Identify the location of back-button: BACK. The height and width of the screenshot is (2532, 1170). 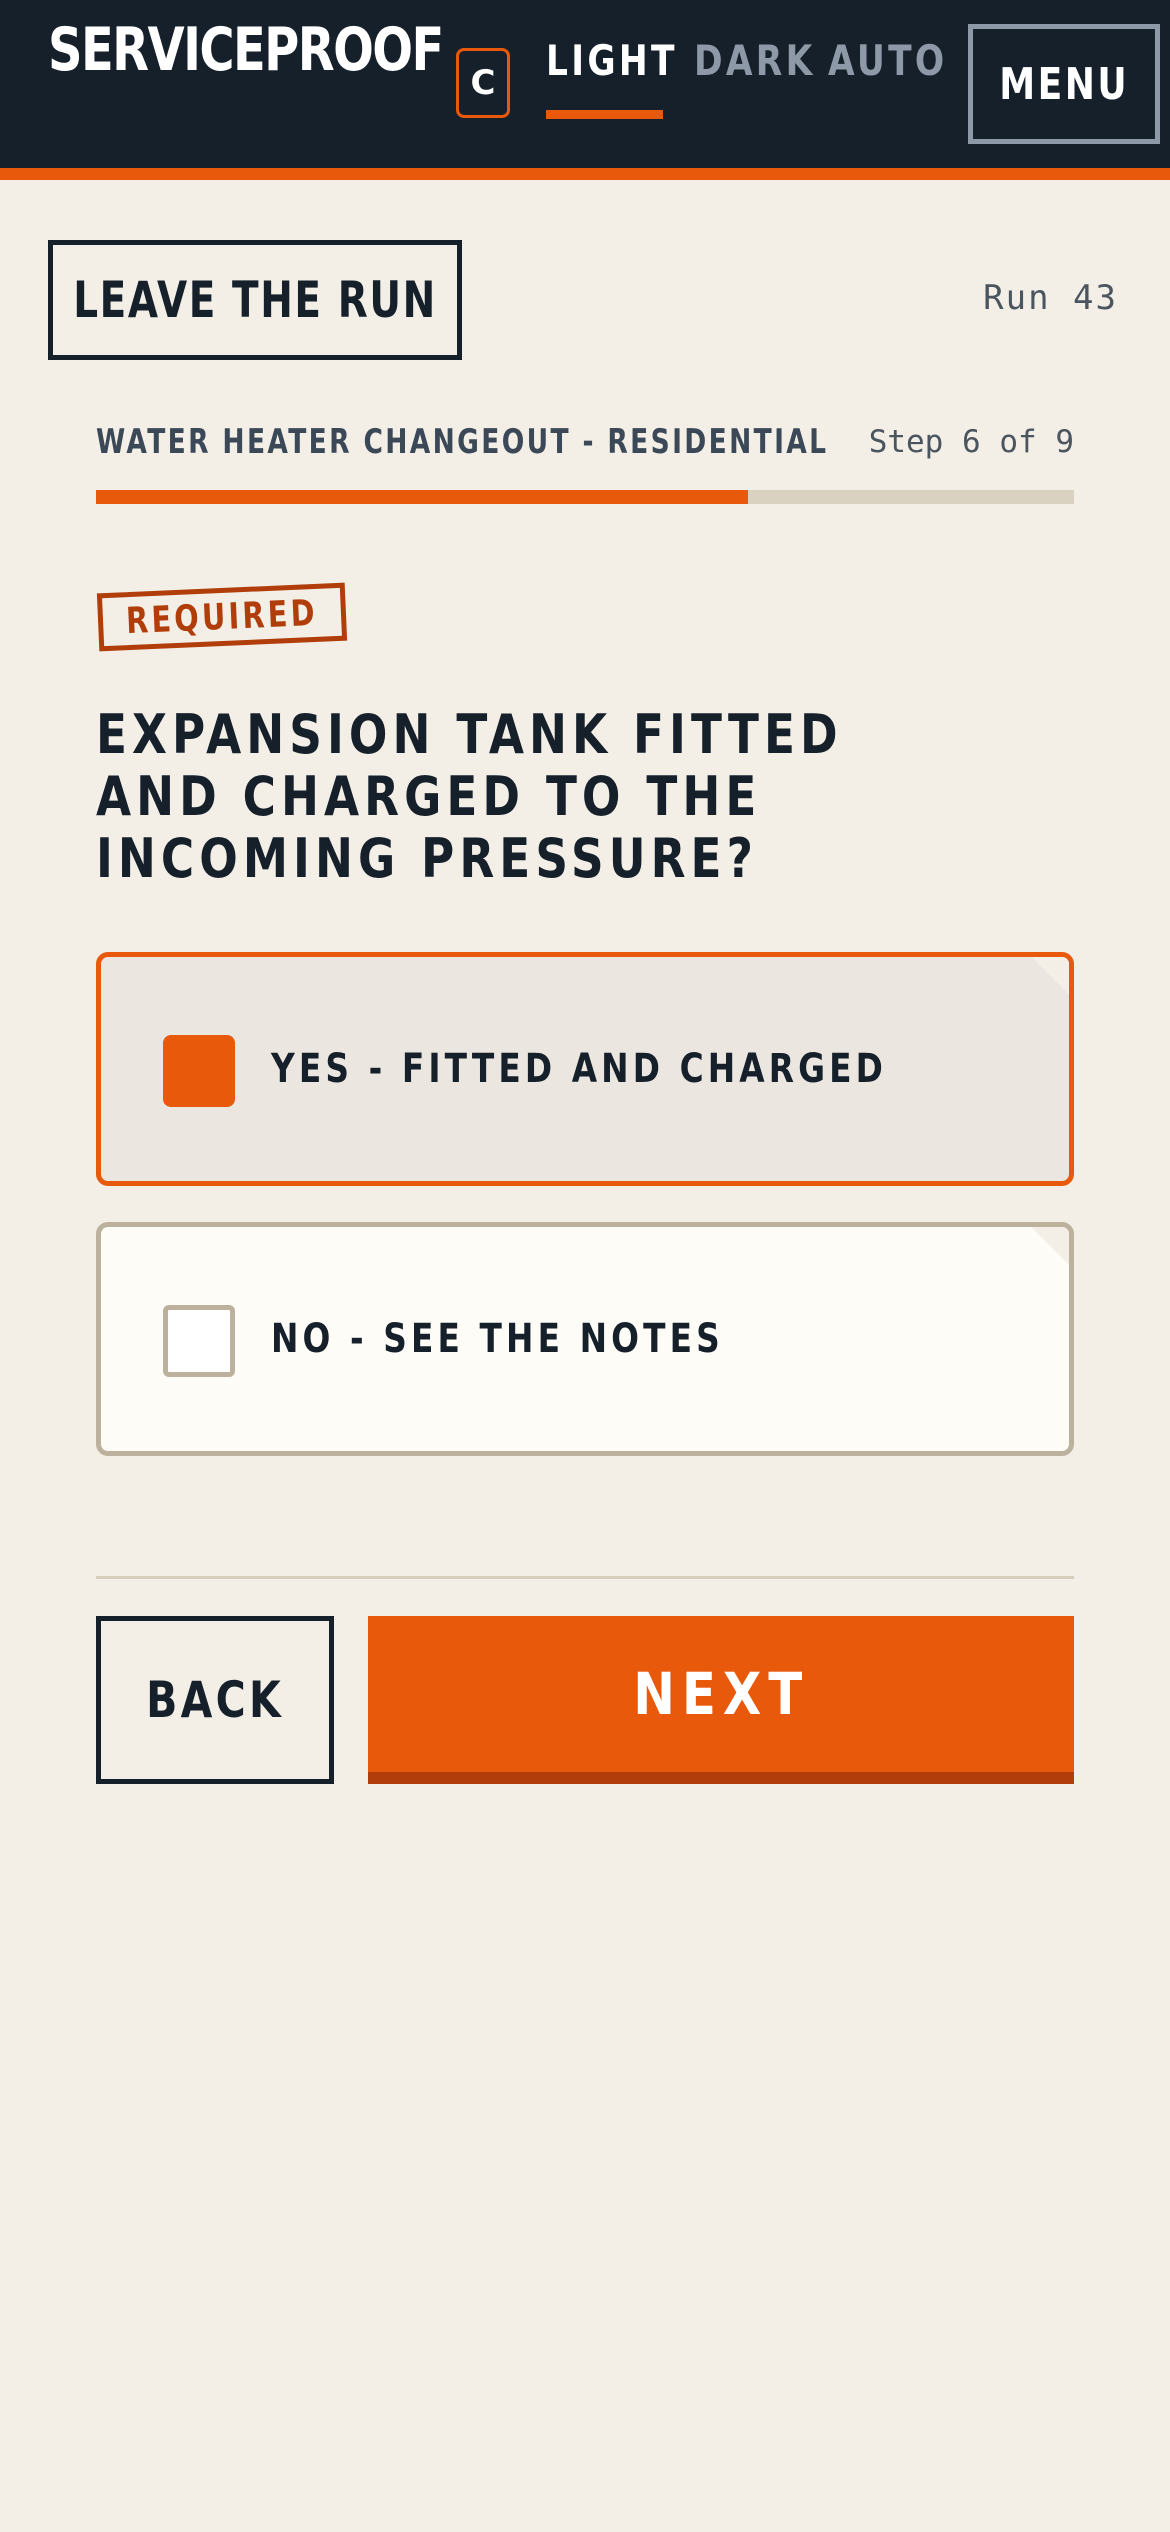
(215, 1700).